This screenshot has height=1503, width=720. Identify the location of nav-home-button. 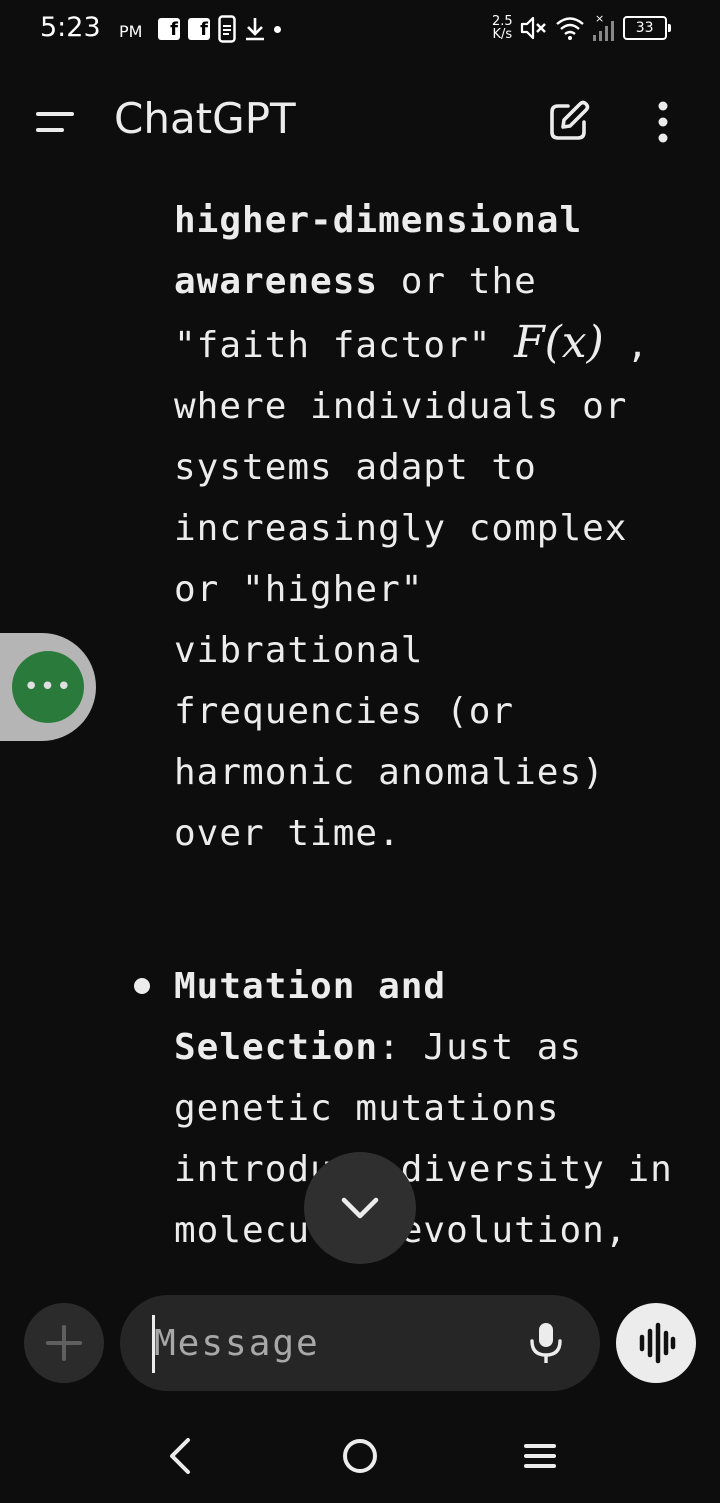
(360, 1456).